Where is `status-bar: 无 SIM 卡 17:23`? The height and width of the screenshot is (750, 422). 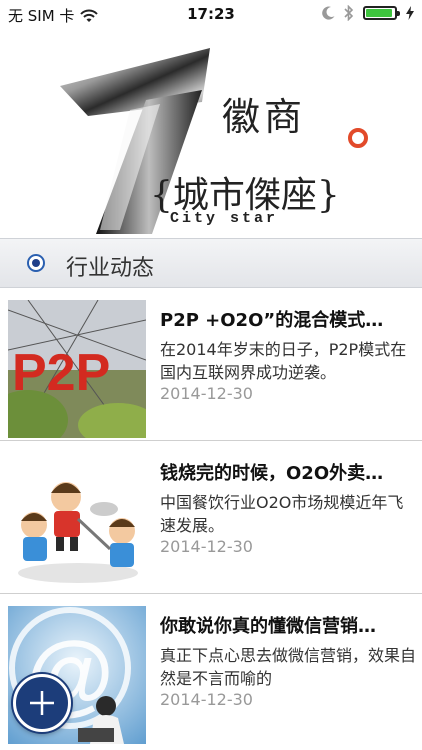
status-bar: 无 SIM 卡 17:23 is located at coordinates (211, 15).